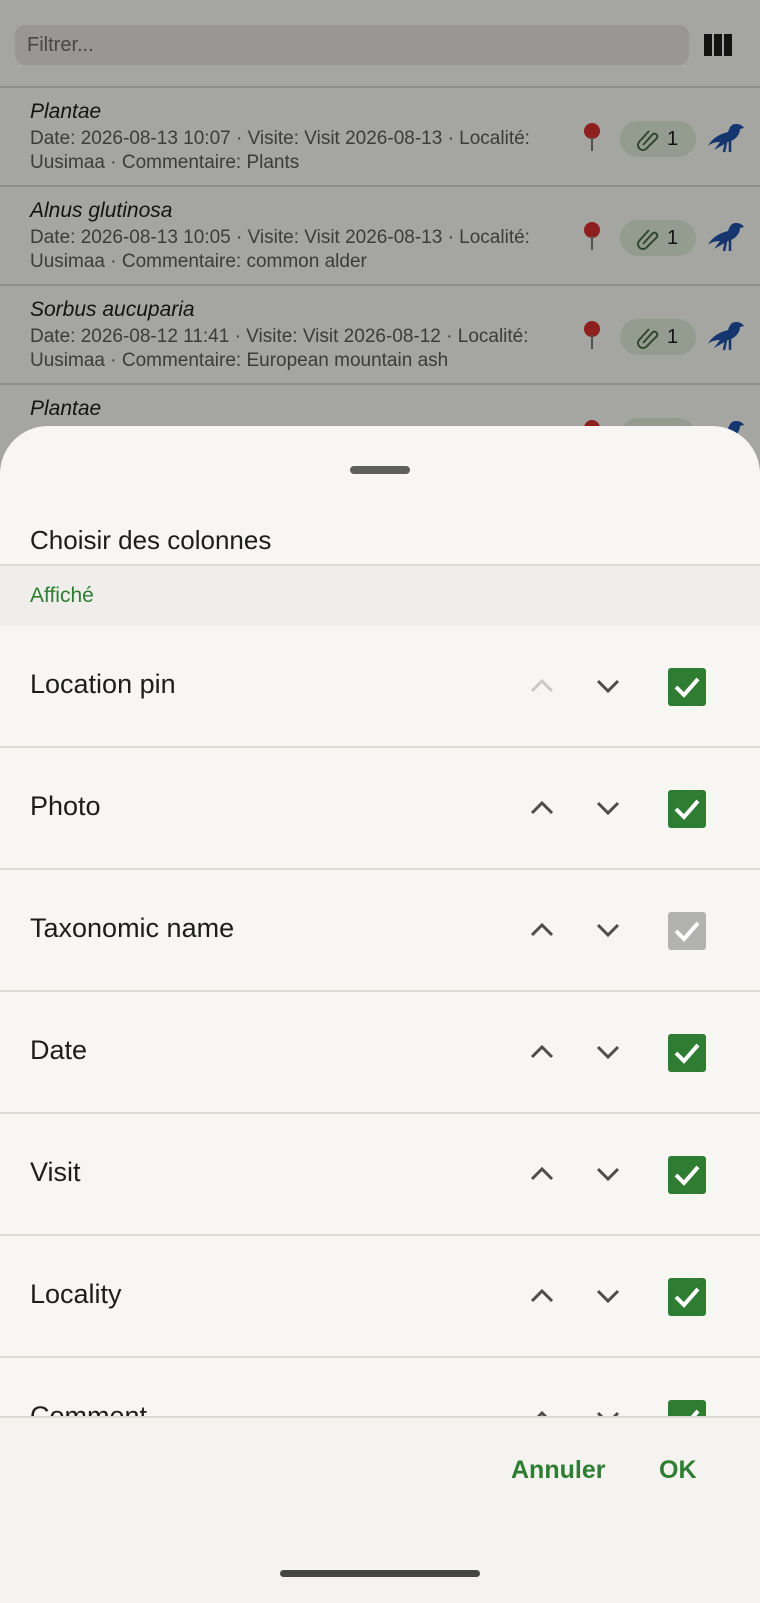 The height and width of the screenshot is (1603, 760). What do you see at coordinates (558, 1470) in the screenshot?
I see `cancel-button: Annuler` at bounding box center [558, 1470].